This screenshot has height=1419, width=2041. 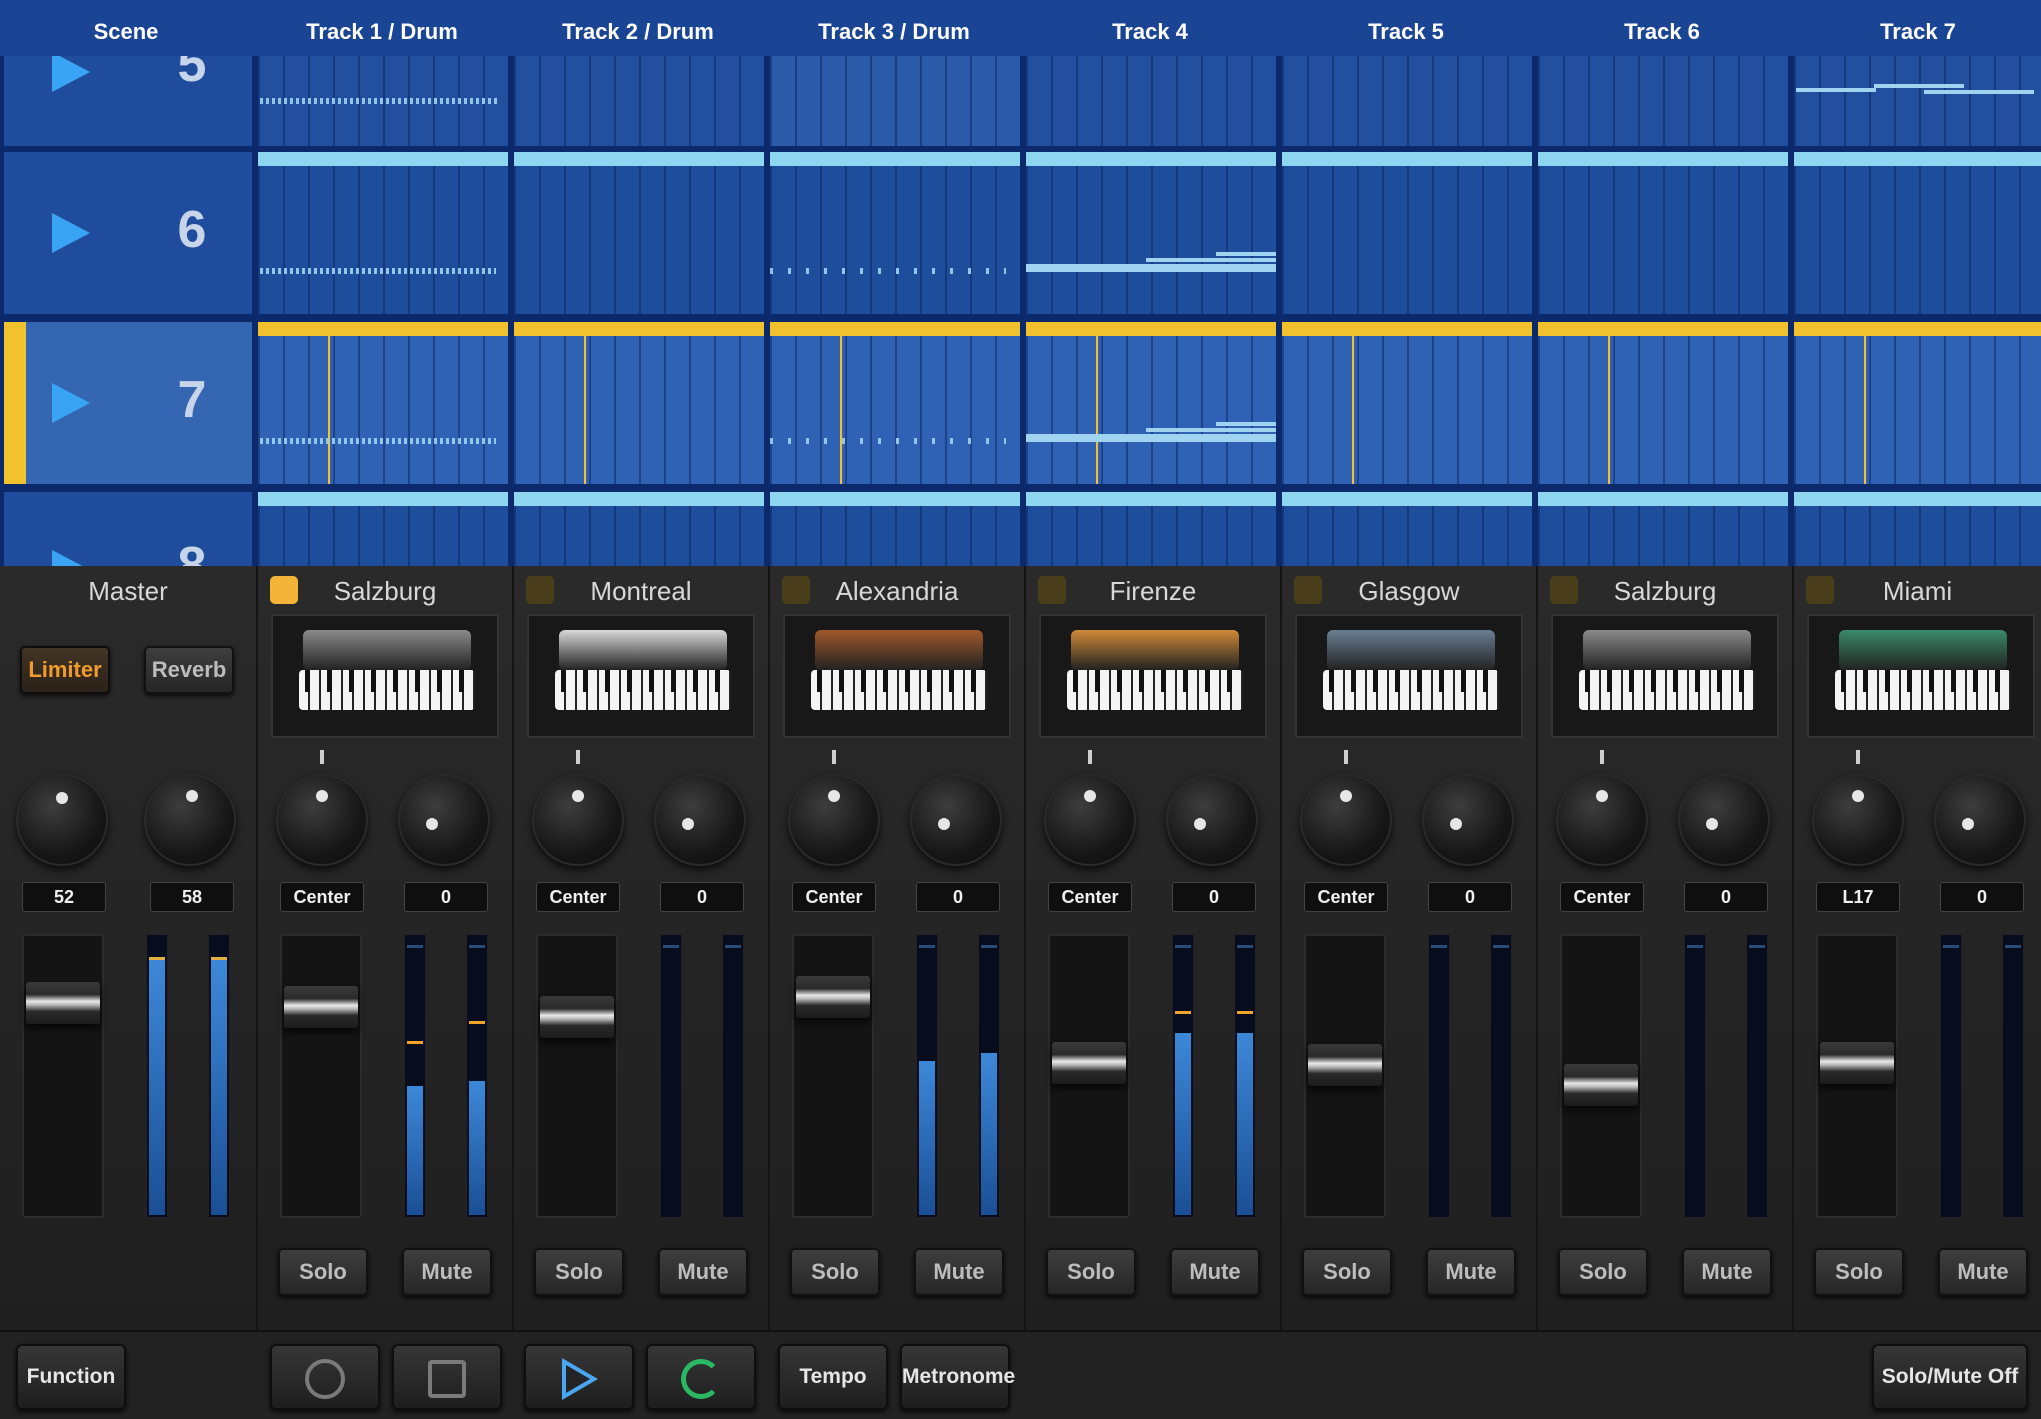 I want to click on clip-t1-s6, so click(x=383, y=233).